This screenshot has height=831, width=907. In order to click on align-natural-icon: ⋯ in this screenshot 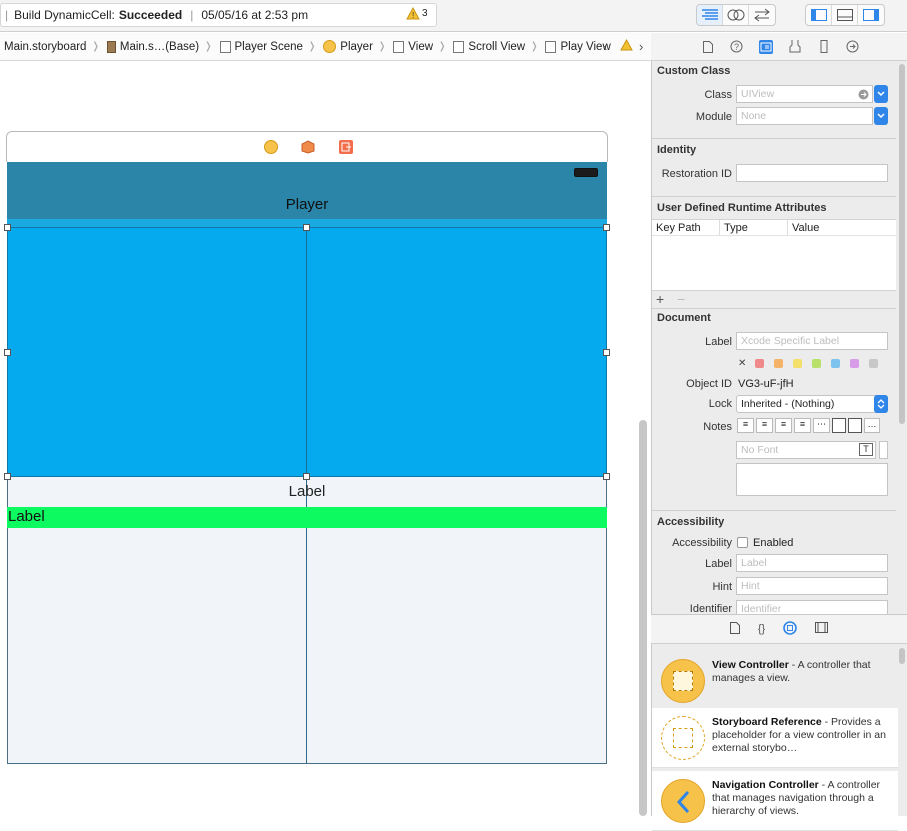, I will do `click(821, 425)`.